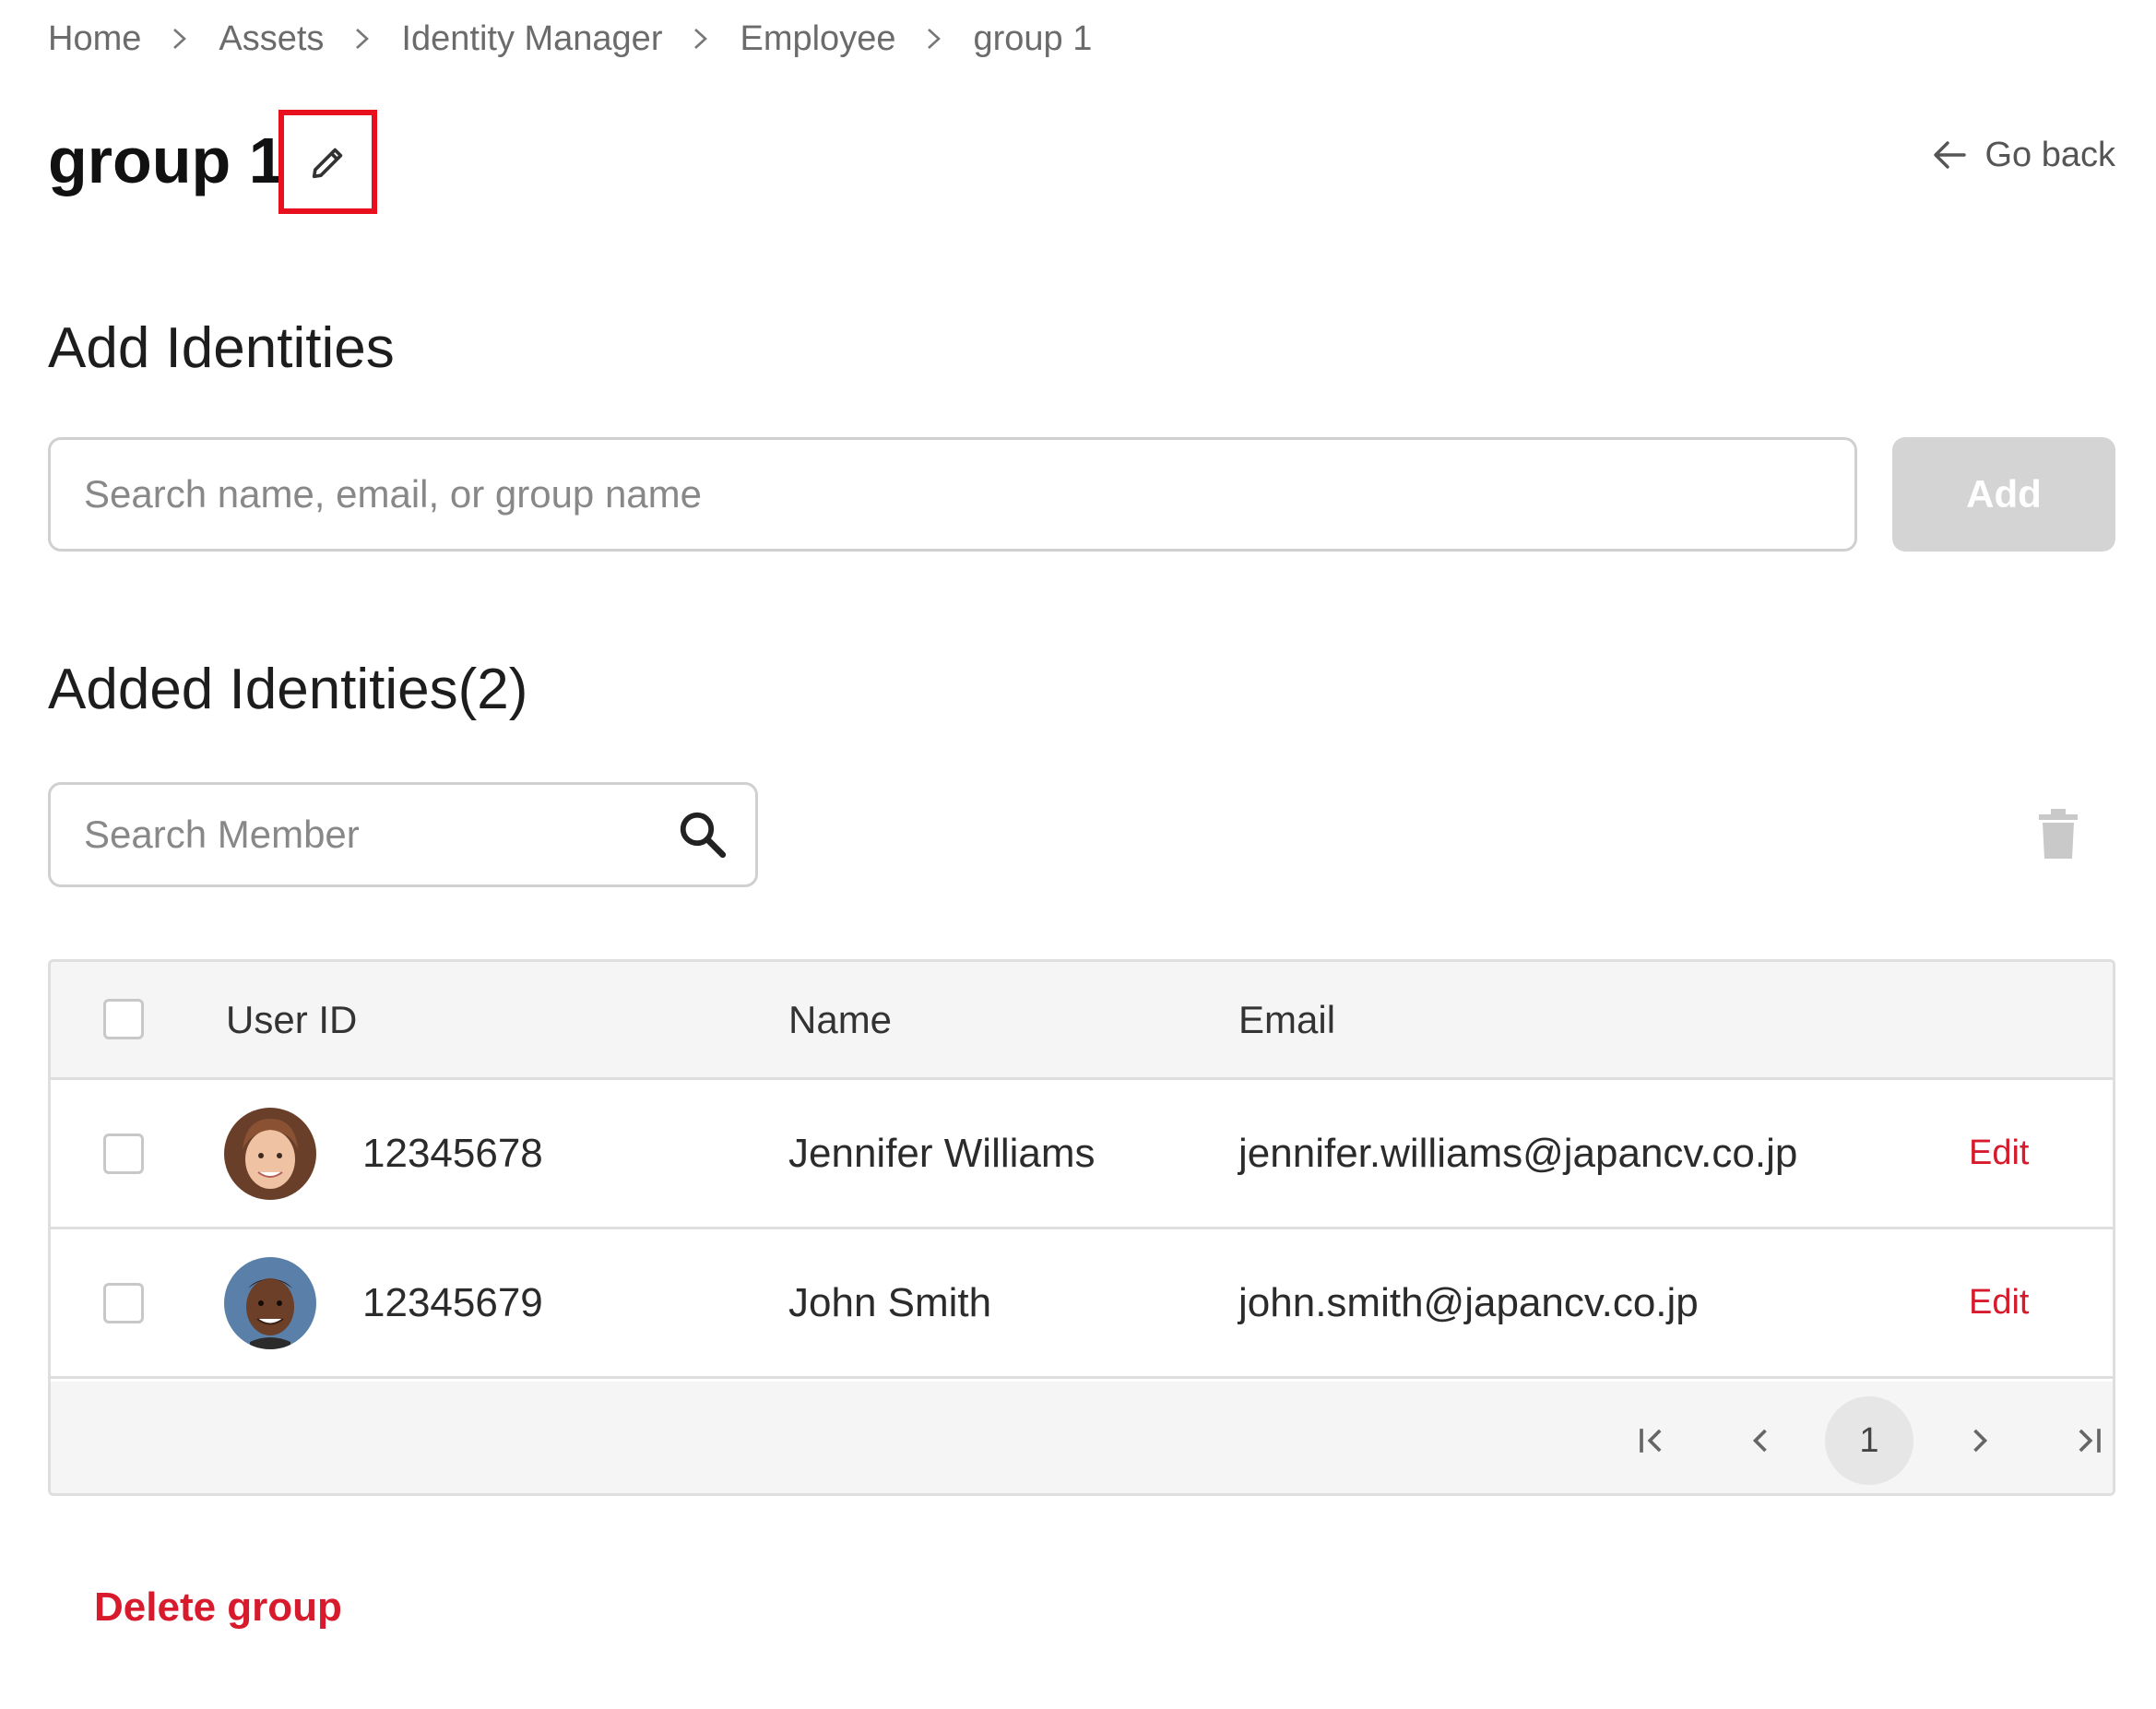  I want to click on table-footer: 1, so click(1082, 1438).